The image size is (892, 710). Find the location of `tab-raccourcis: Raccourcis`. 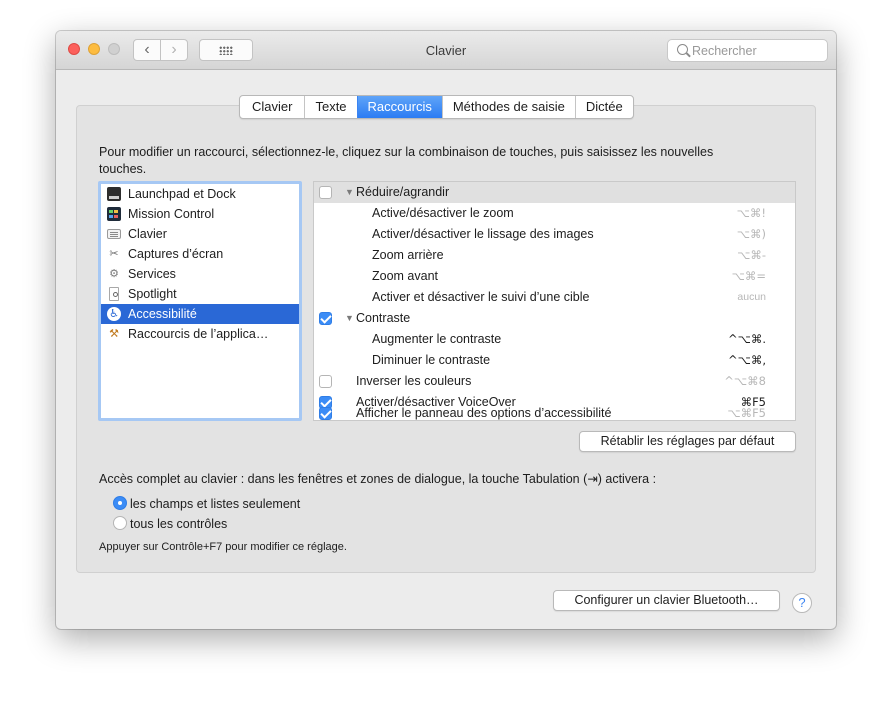

tab-raccourcis: Raccourcis is located at coordinates (399, 107).